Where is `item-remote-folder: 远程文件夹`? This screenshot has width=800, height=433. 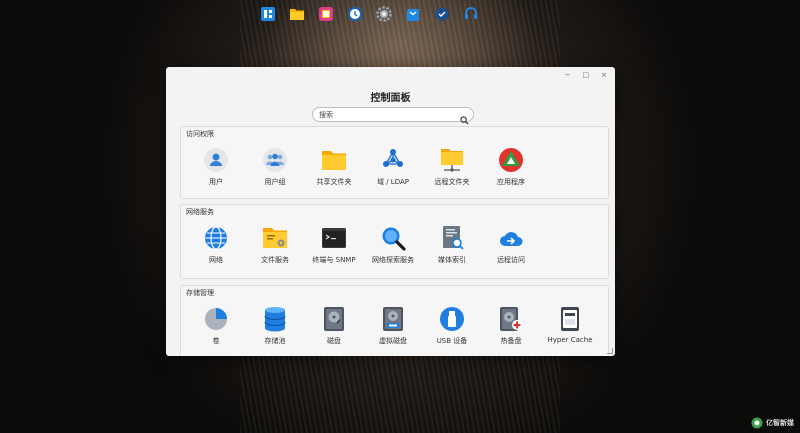
item-remote-folder: 远程文件夹 is located at coordinates (452, 167).